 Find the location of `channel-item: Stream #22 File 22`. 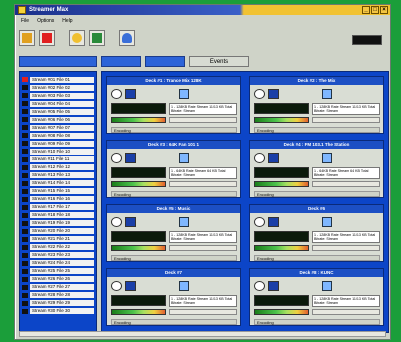

channel-item: Stream #22 File 22 is located at coordinates (58, 247).